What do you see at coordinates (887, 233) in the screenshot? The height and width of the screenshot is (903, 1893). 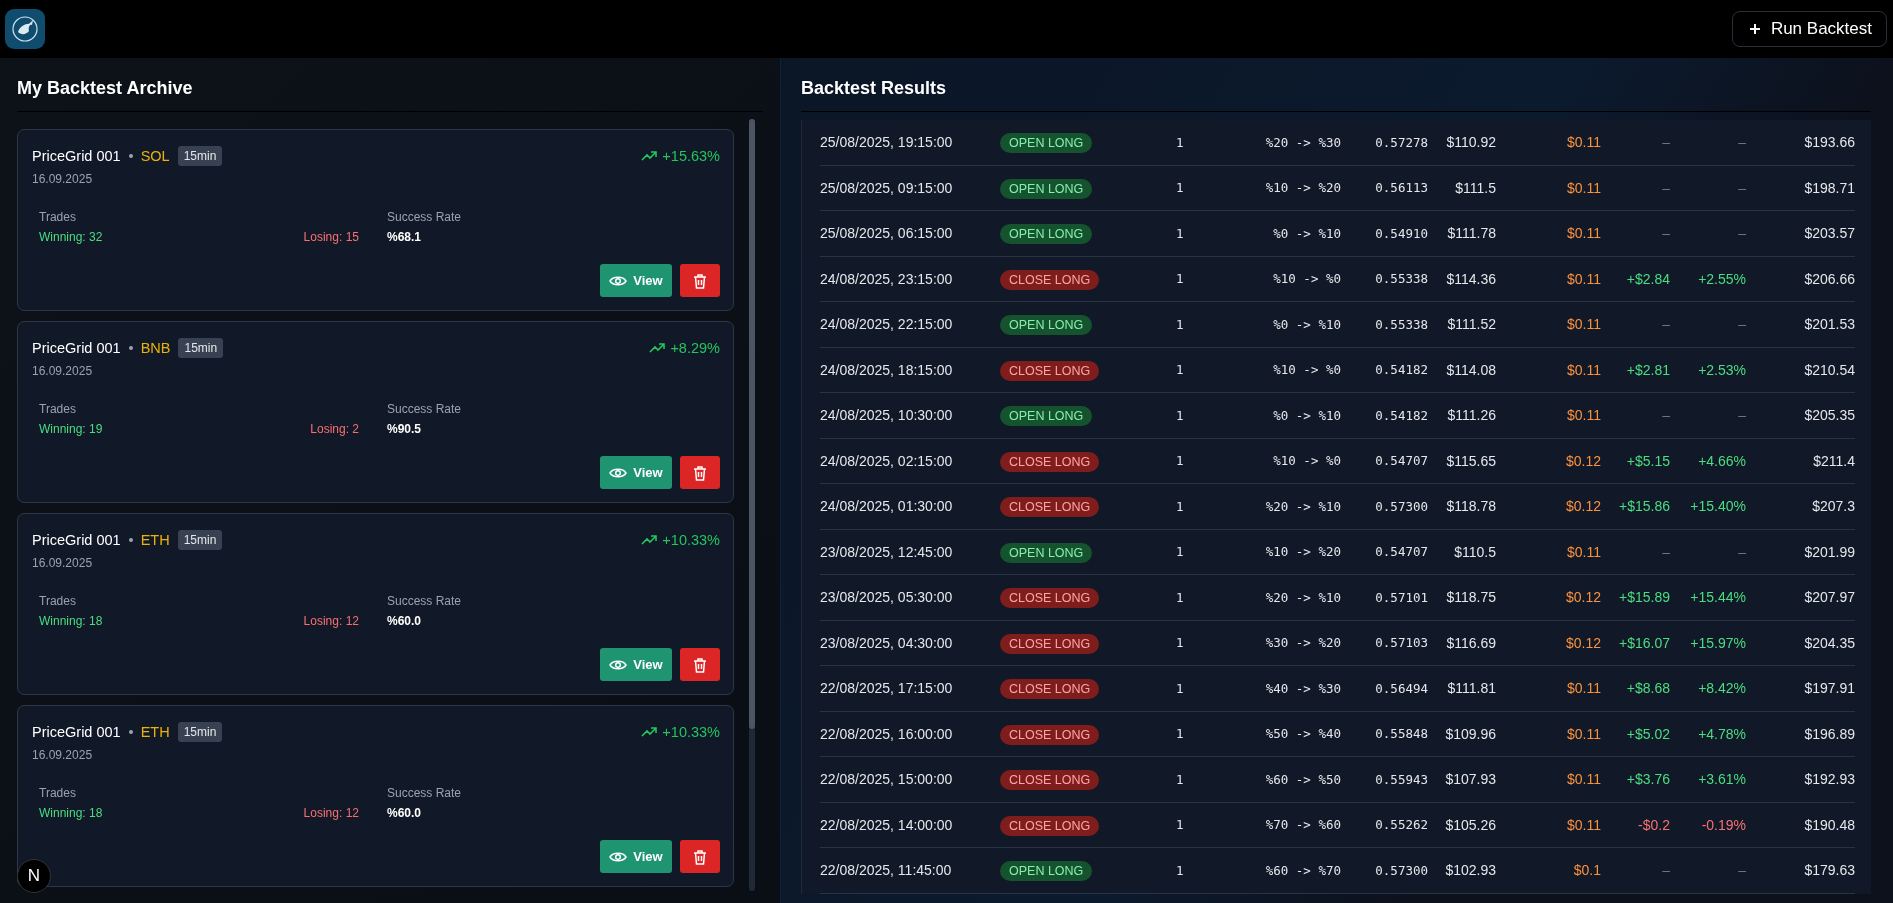 I see `time-cell-text: 25/08/2025, 06:15:00` at bounding box center [887, 233].